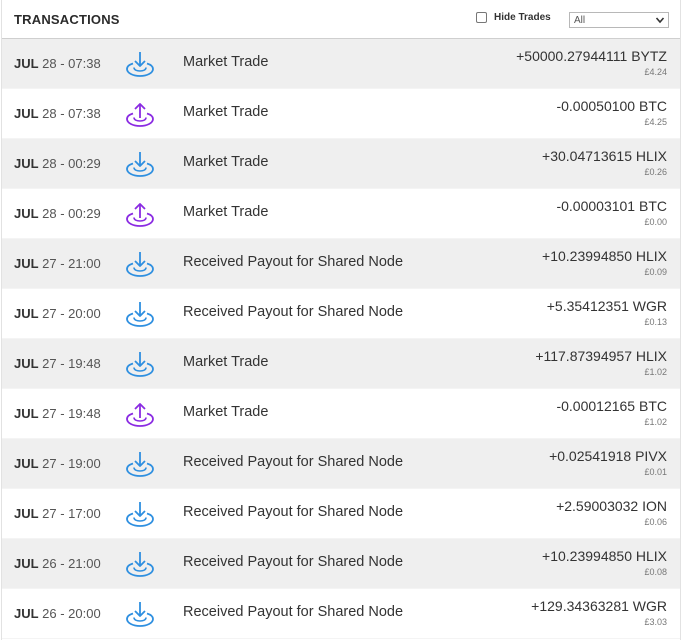 Image resolution: width=686 pixels, height=640 pixels. What do you see at coordinates (619, 20) in the screenshot?
I see `transaction-filter-select: All` at bounding box center [619, 20].